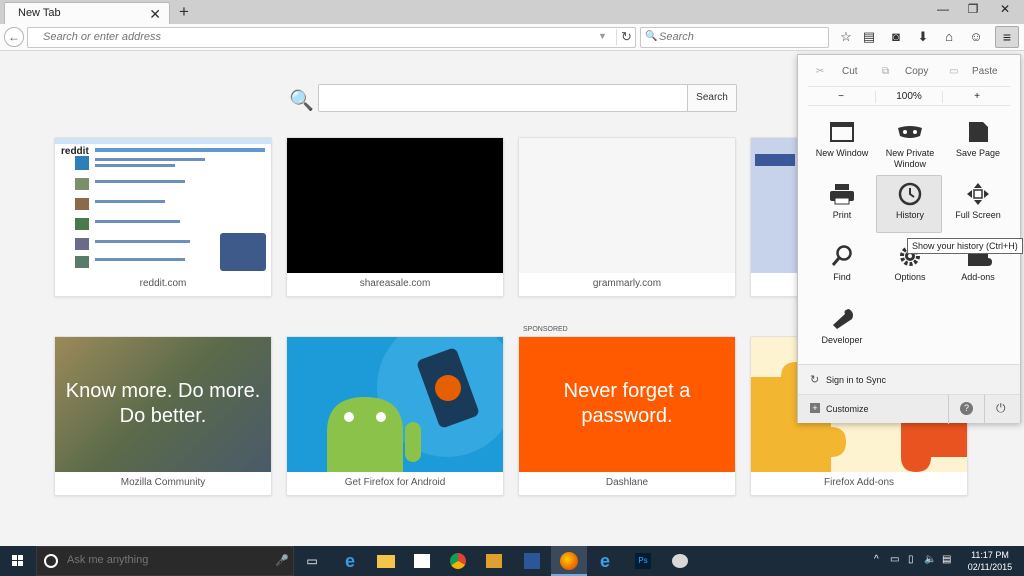  Describe the element at coordinates (313, 37) in the screenshot. I see `url-input` at that location.